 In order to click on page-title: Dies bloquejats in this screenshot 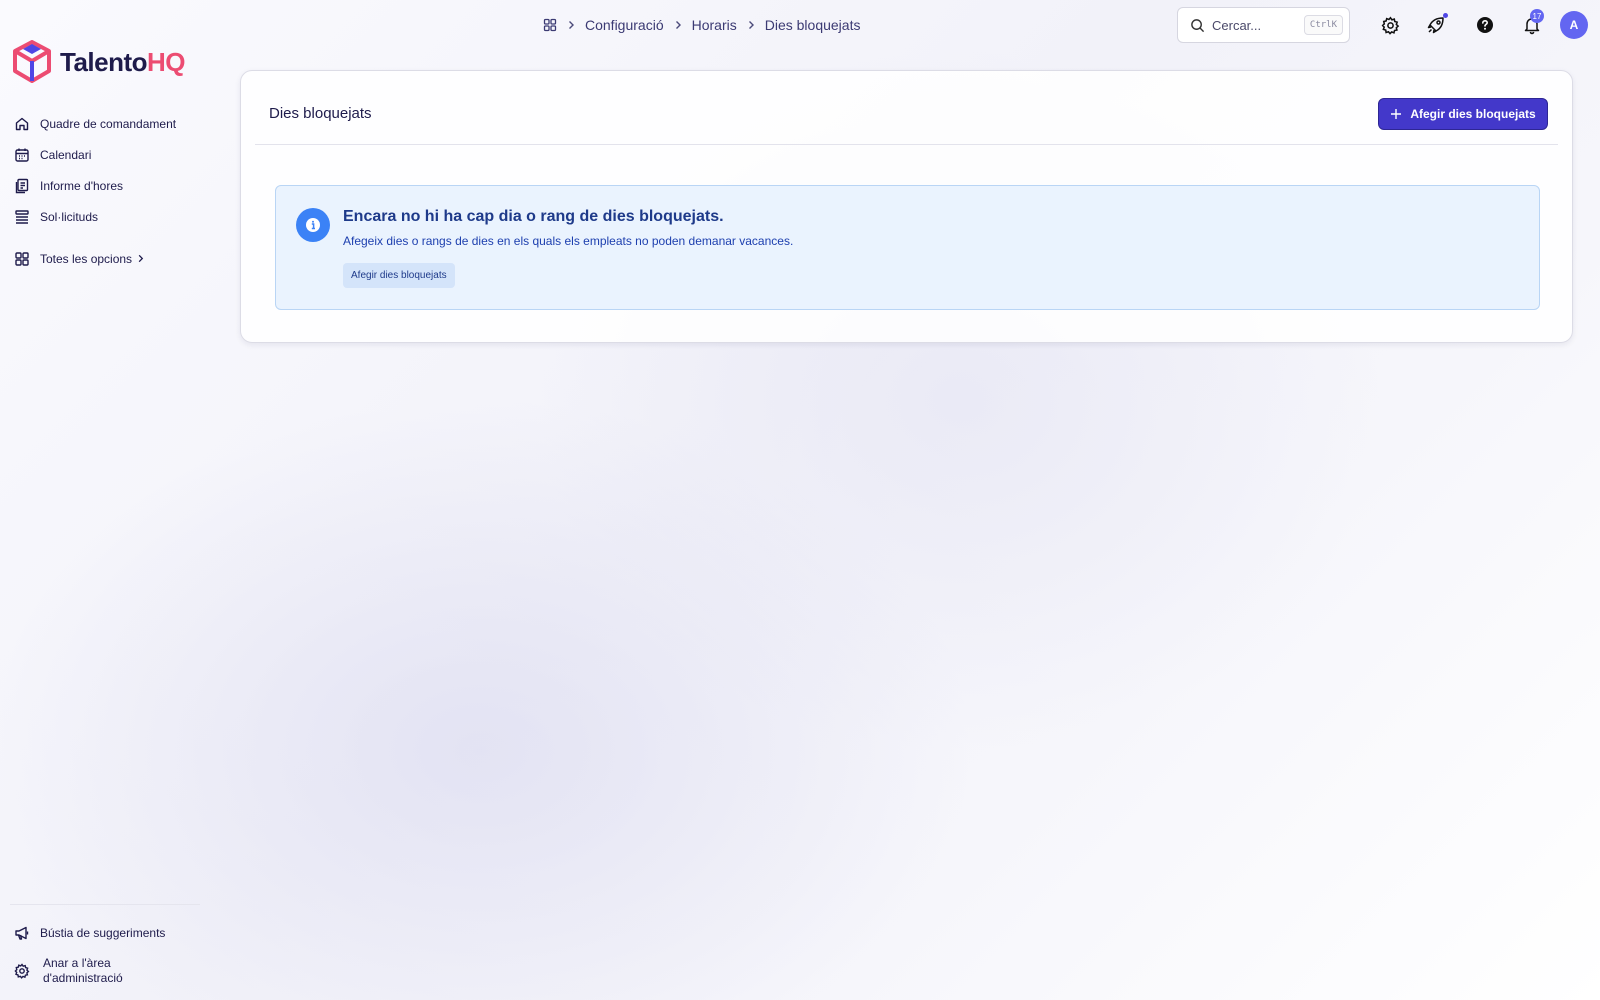, I will do `click(320, 113)`.